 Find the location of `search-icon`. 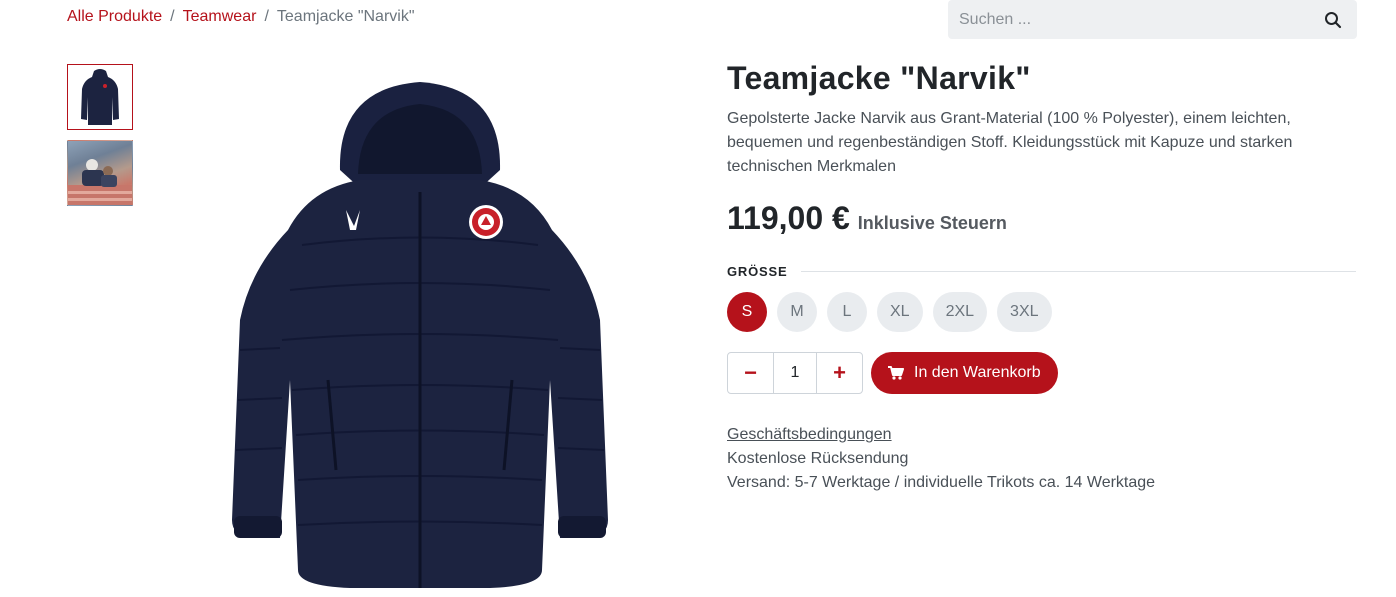

search-icon is located at coordinates (1333, 19).